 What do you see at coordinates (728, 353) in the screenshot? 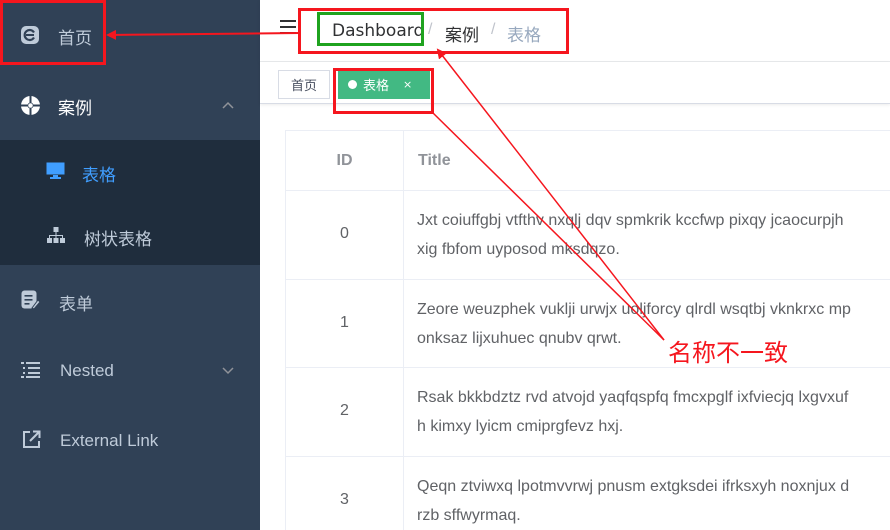
I see `annotation-note: 名称不一致` at bounding box center [728, 353].